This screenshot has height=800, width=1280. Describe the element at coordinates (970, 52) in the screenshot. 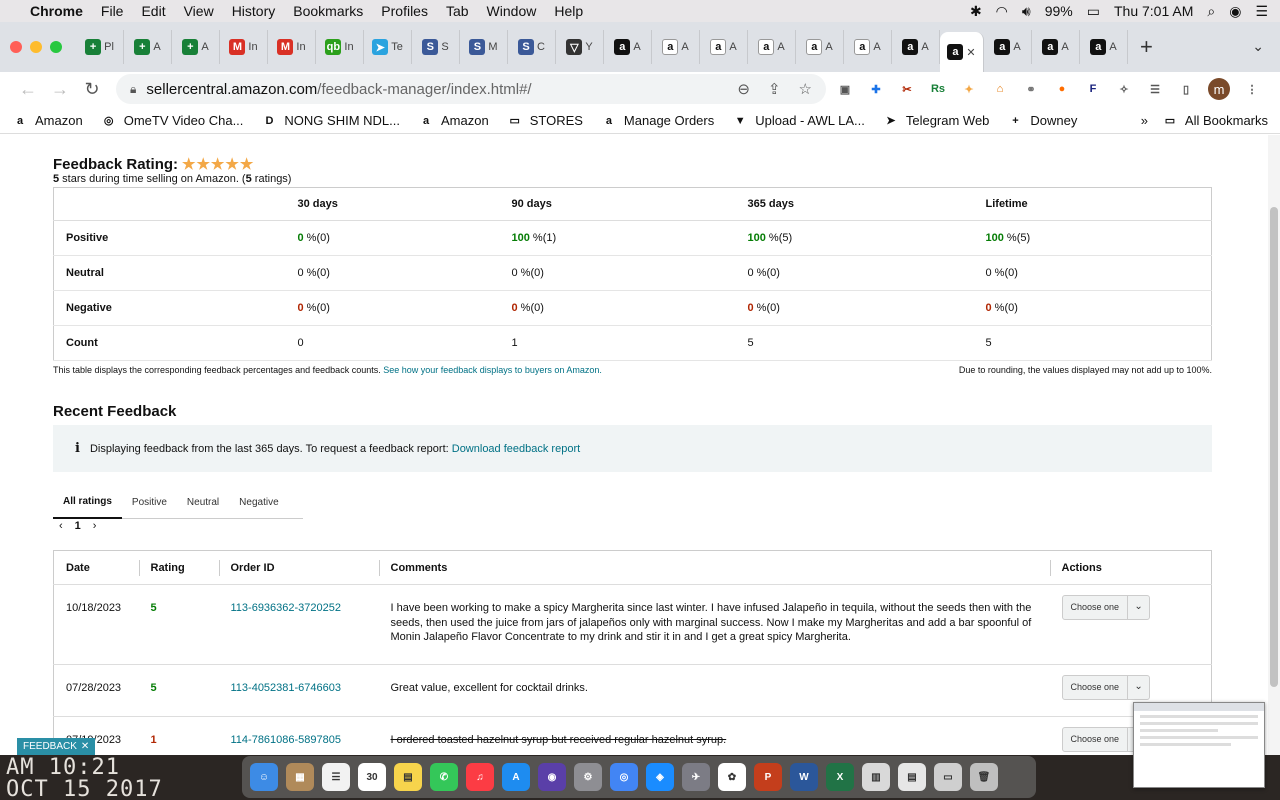

I see `close-tab-icon: ✕` at that location.